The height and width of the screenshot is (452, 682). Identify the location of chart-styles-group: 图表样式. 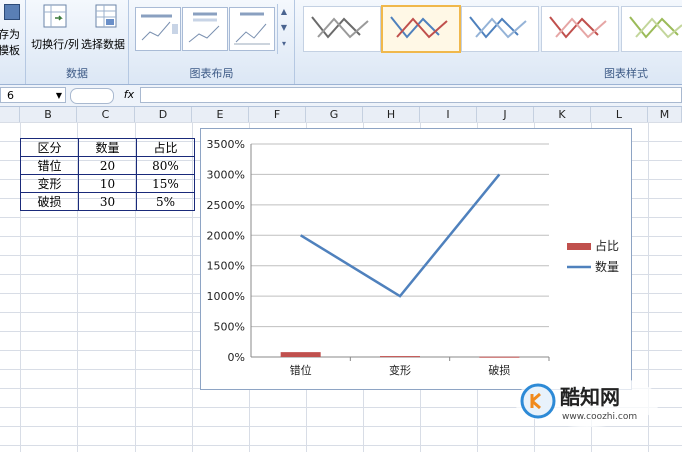
(488, 42).